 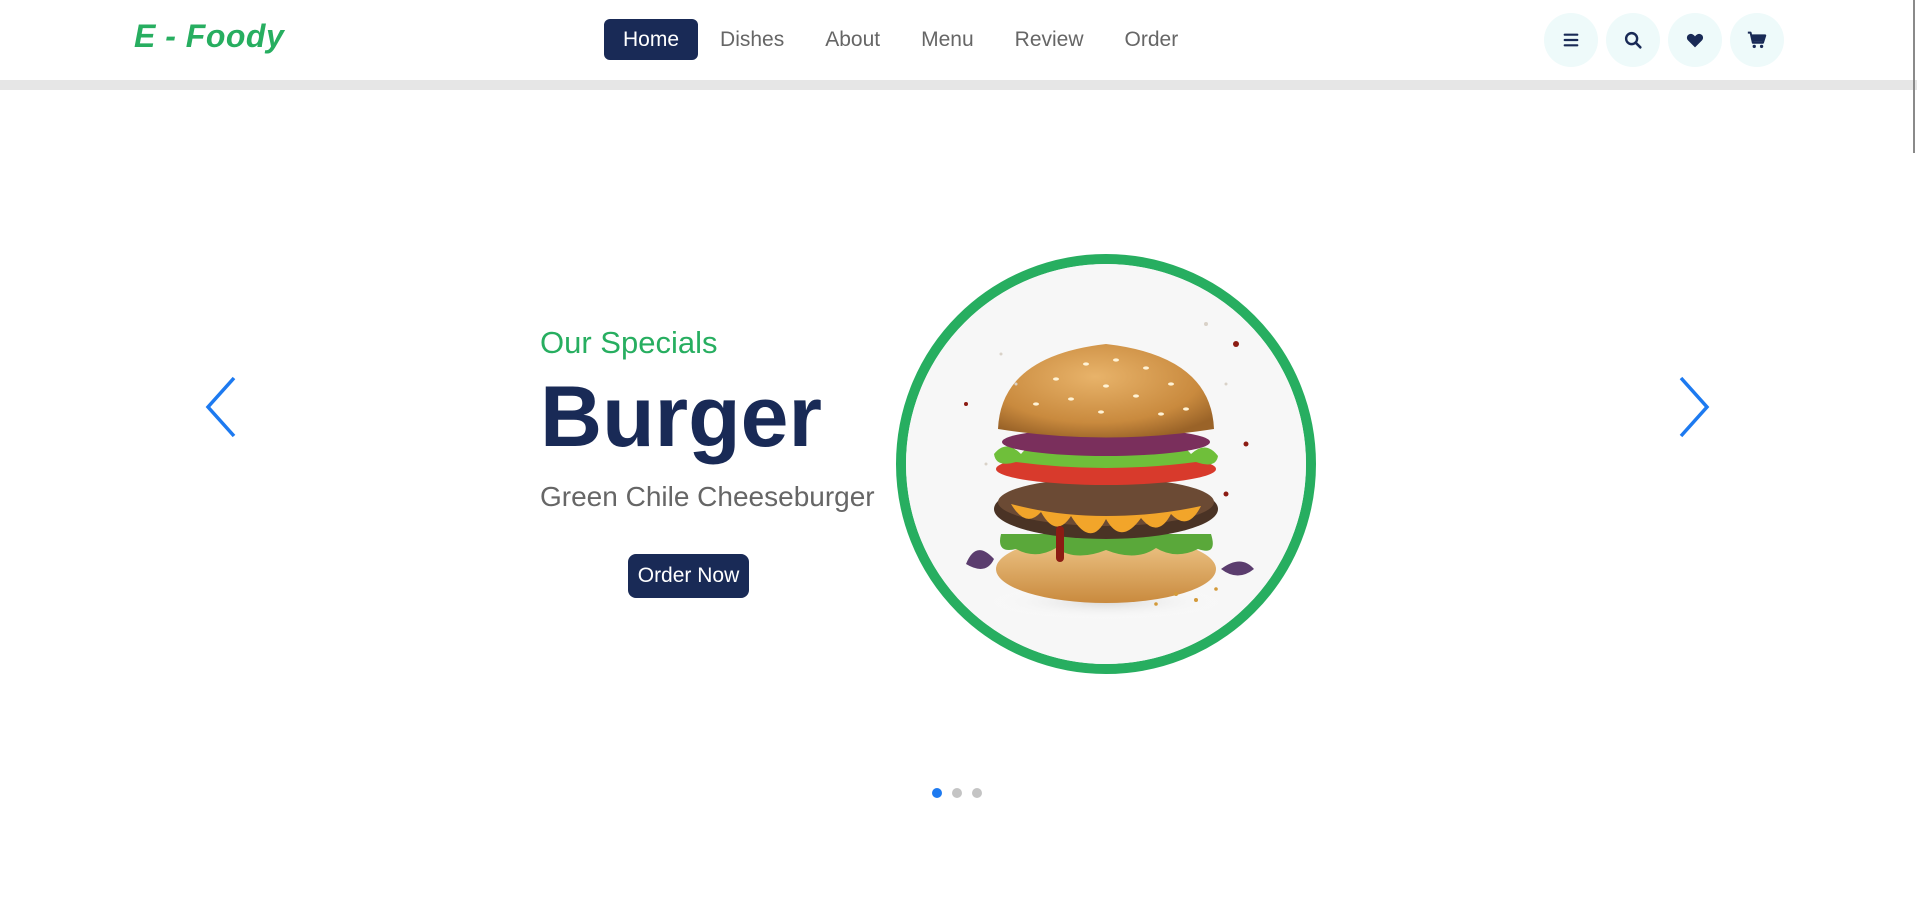 I want to click on slider-pagination, so click(x=962, y=793).